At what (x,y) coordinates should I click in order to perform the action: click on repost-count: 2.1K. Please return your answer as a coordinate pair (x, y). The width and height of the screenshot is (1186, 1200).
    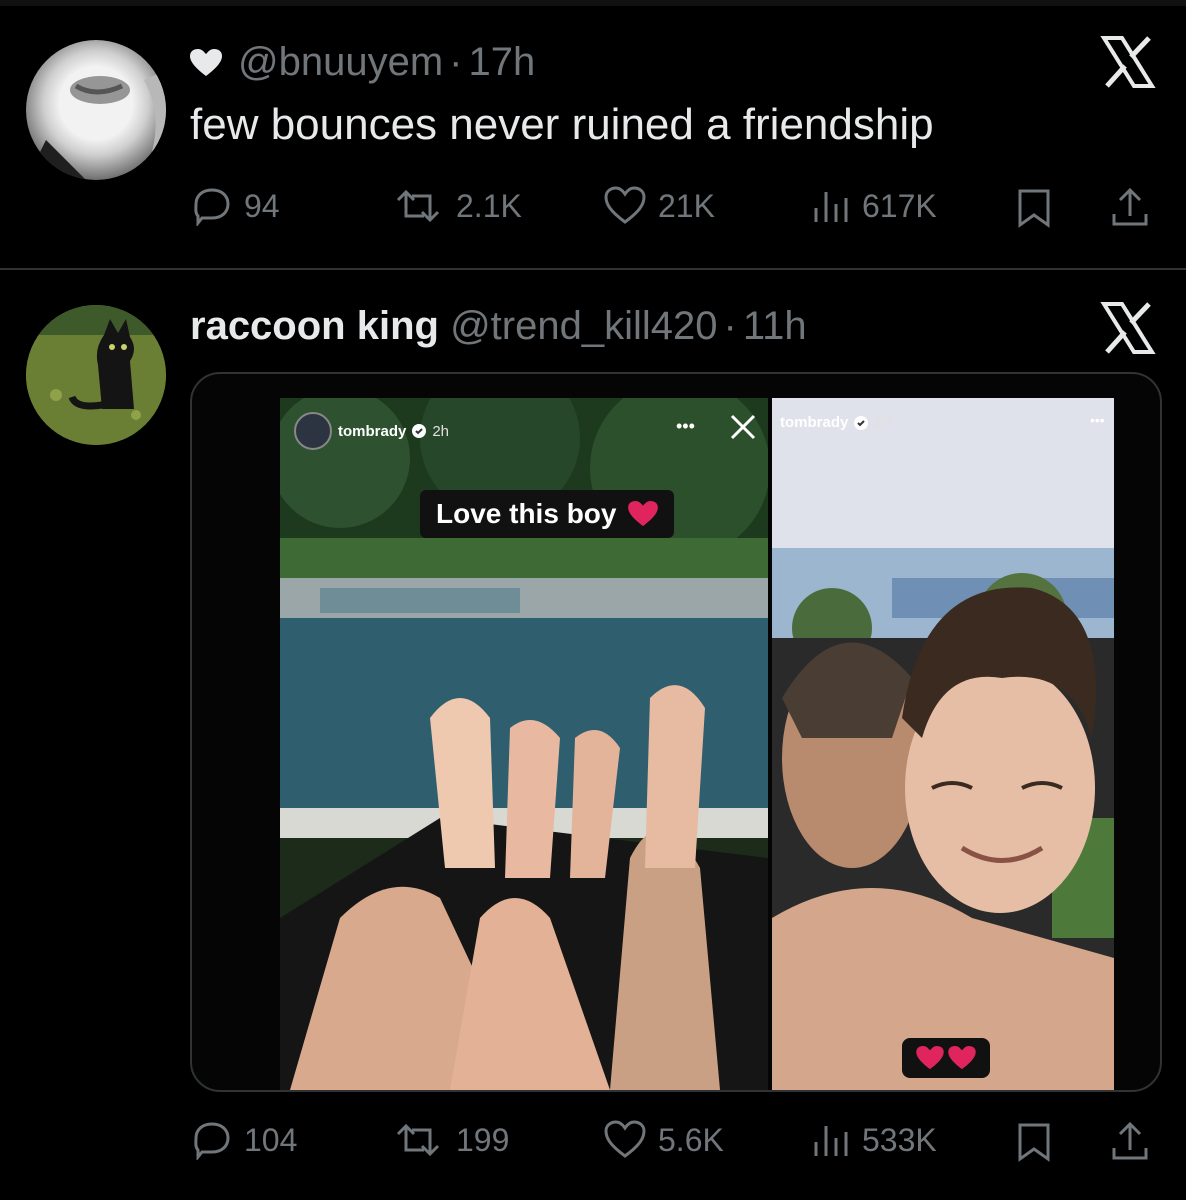
    Looking at the image, I should click on (489, 205).